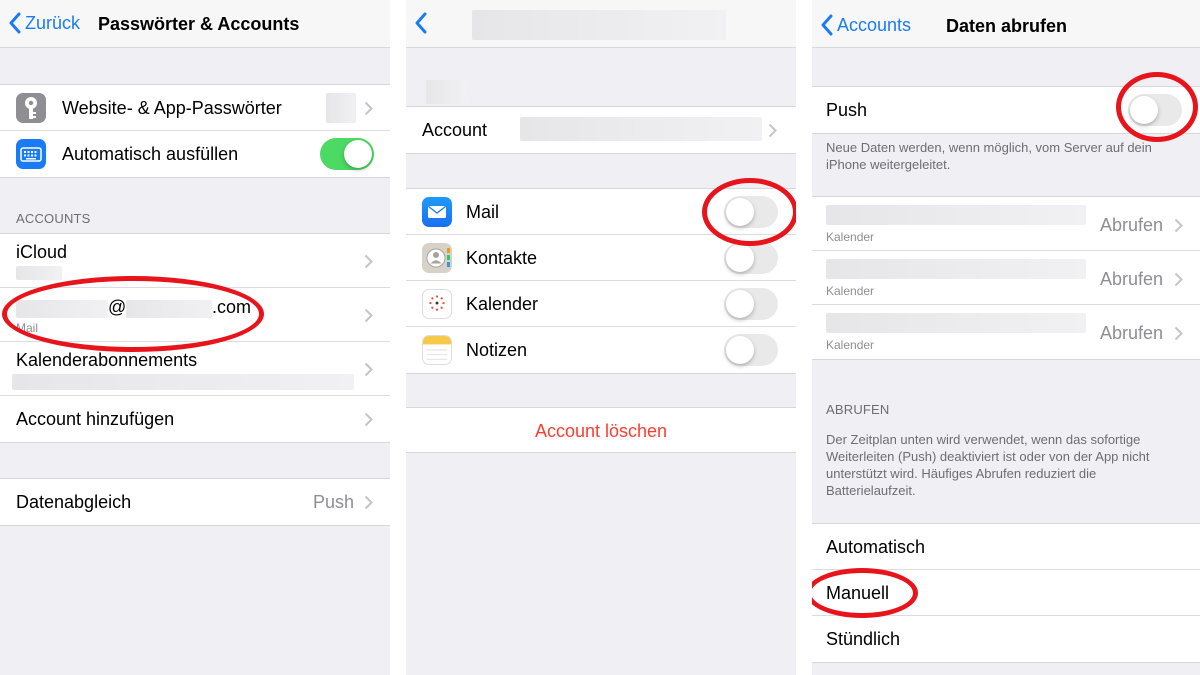 The height and width of the screenshot is (675, 1200). Describe the element at coordinates (195, 419) in the screenshot. I see `add-account-row: Account hinzufügen` at that location.